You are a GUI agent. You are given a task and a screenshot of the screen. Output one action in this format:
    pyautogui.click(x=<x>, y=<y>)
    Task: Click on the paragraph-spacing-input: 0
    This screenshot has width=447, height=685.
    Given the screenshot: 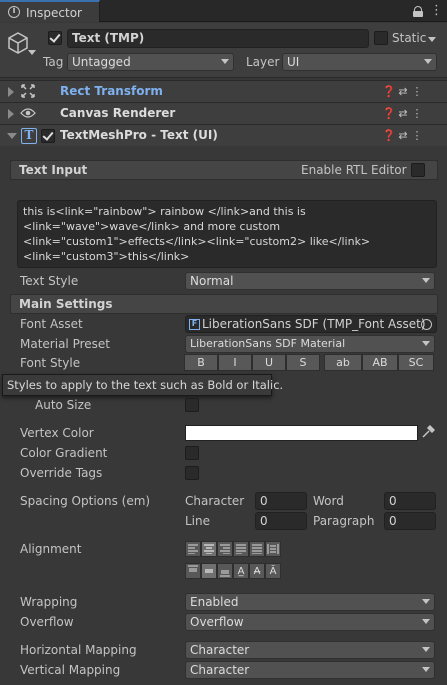 What is the action you would take?
    pyautogui.click(x=410, y=521)
    